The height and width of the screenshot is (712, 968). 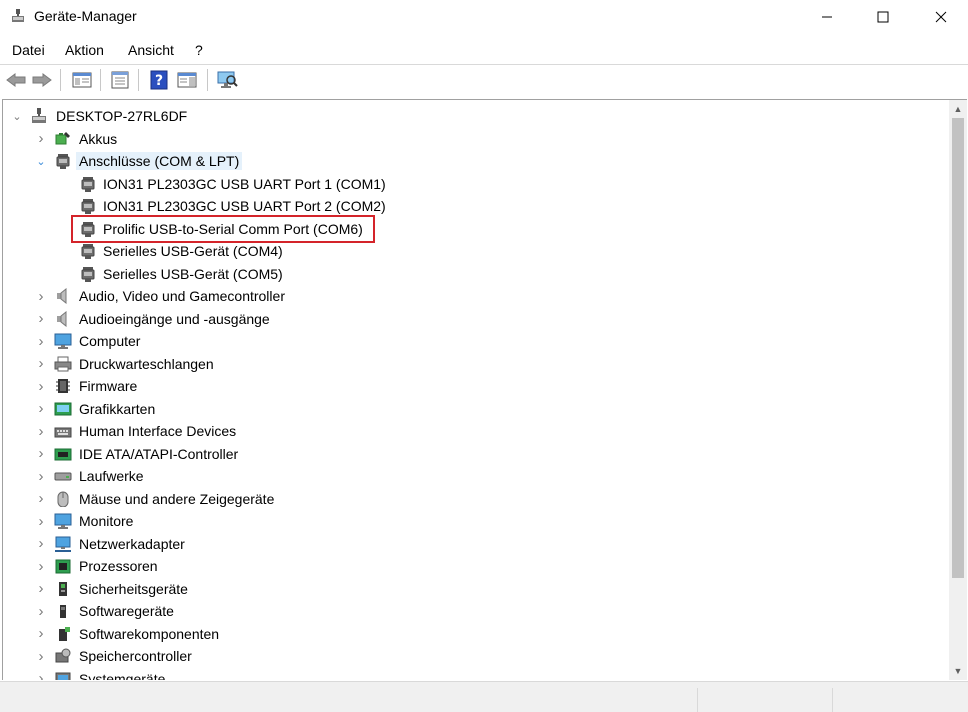 I want to click on tree-category-audio-video-und-gamecontroller: › Audio, Video und Gamecontroller, so click(x=473, y=296).